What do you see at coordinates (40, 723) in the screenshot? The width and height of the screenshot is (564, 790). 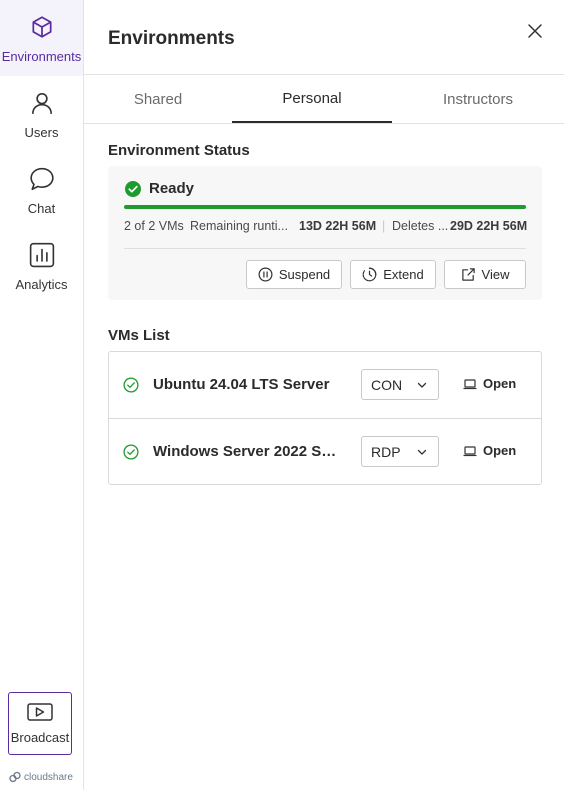 I see `broadcast-button: Broadcast` at bounding box center [40, 723].